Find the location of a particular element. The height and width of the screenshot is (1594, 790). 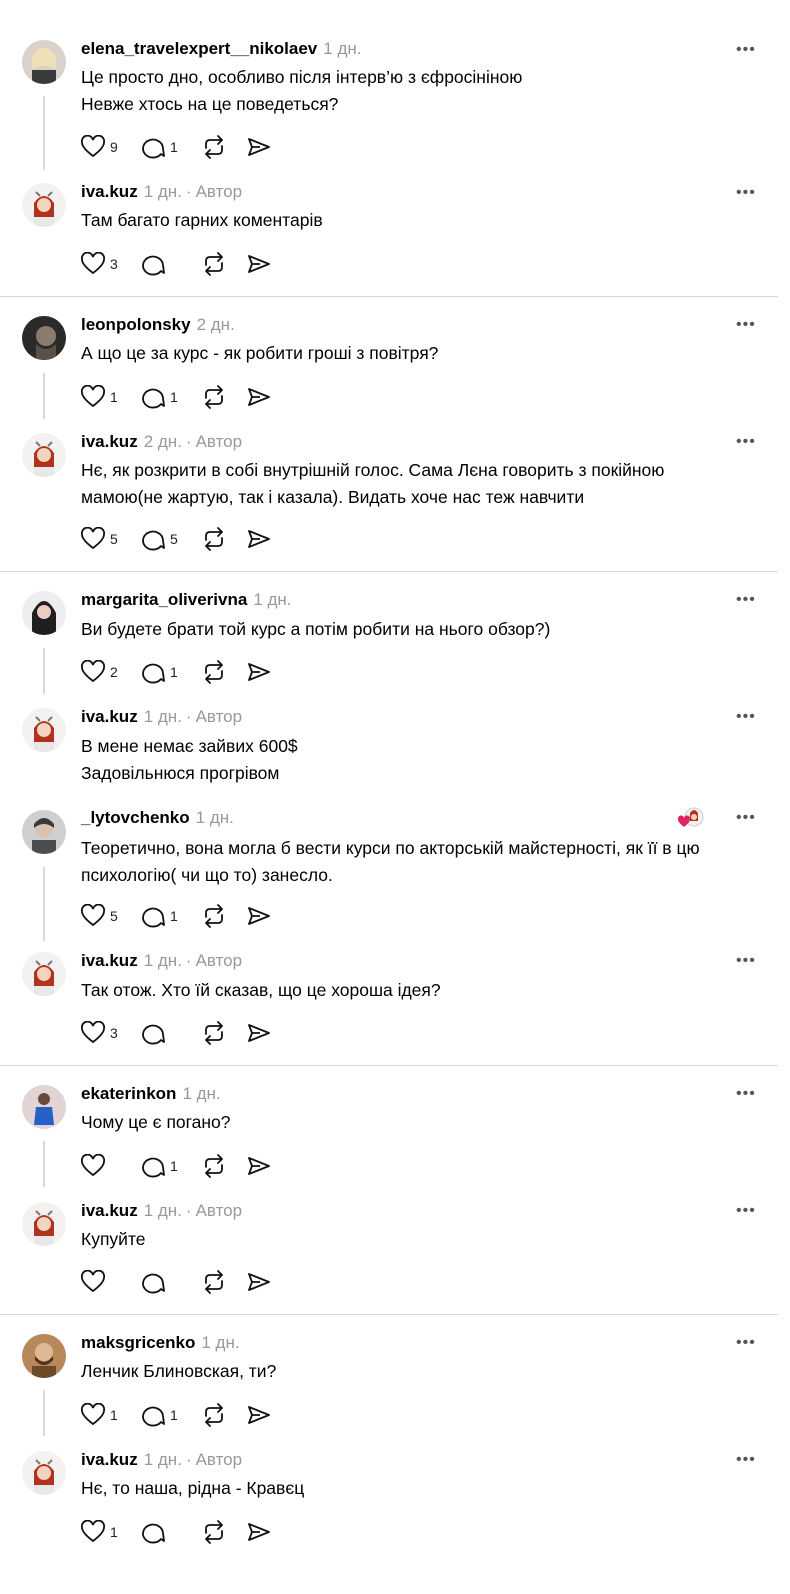

username: leonpolonsky 2 дн. is located at coordinates (158, 325).